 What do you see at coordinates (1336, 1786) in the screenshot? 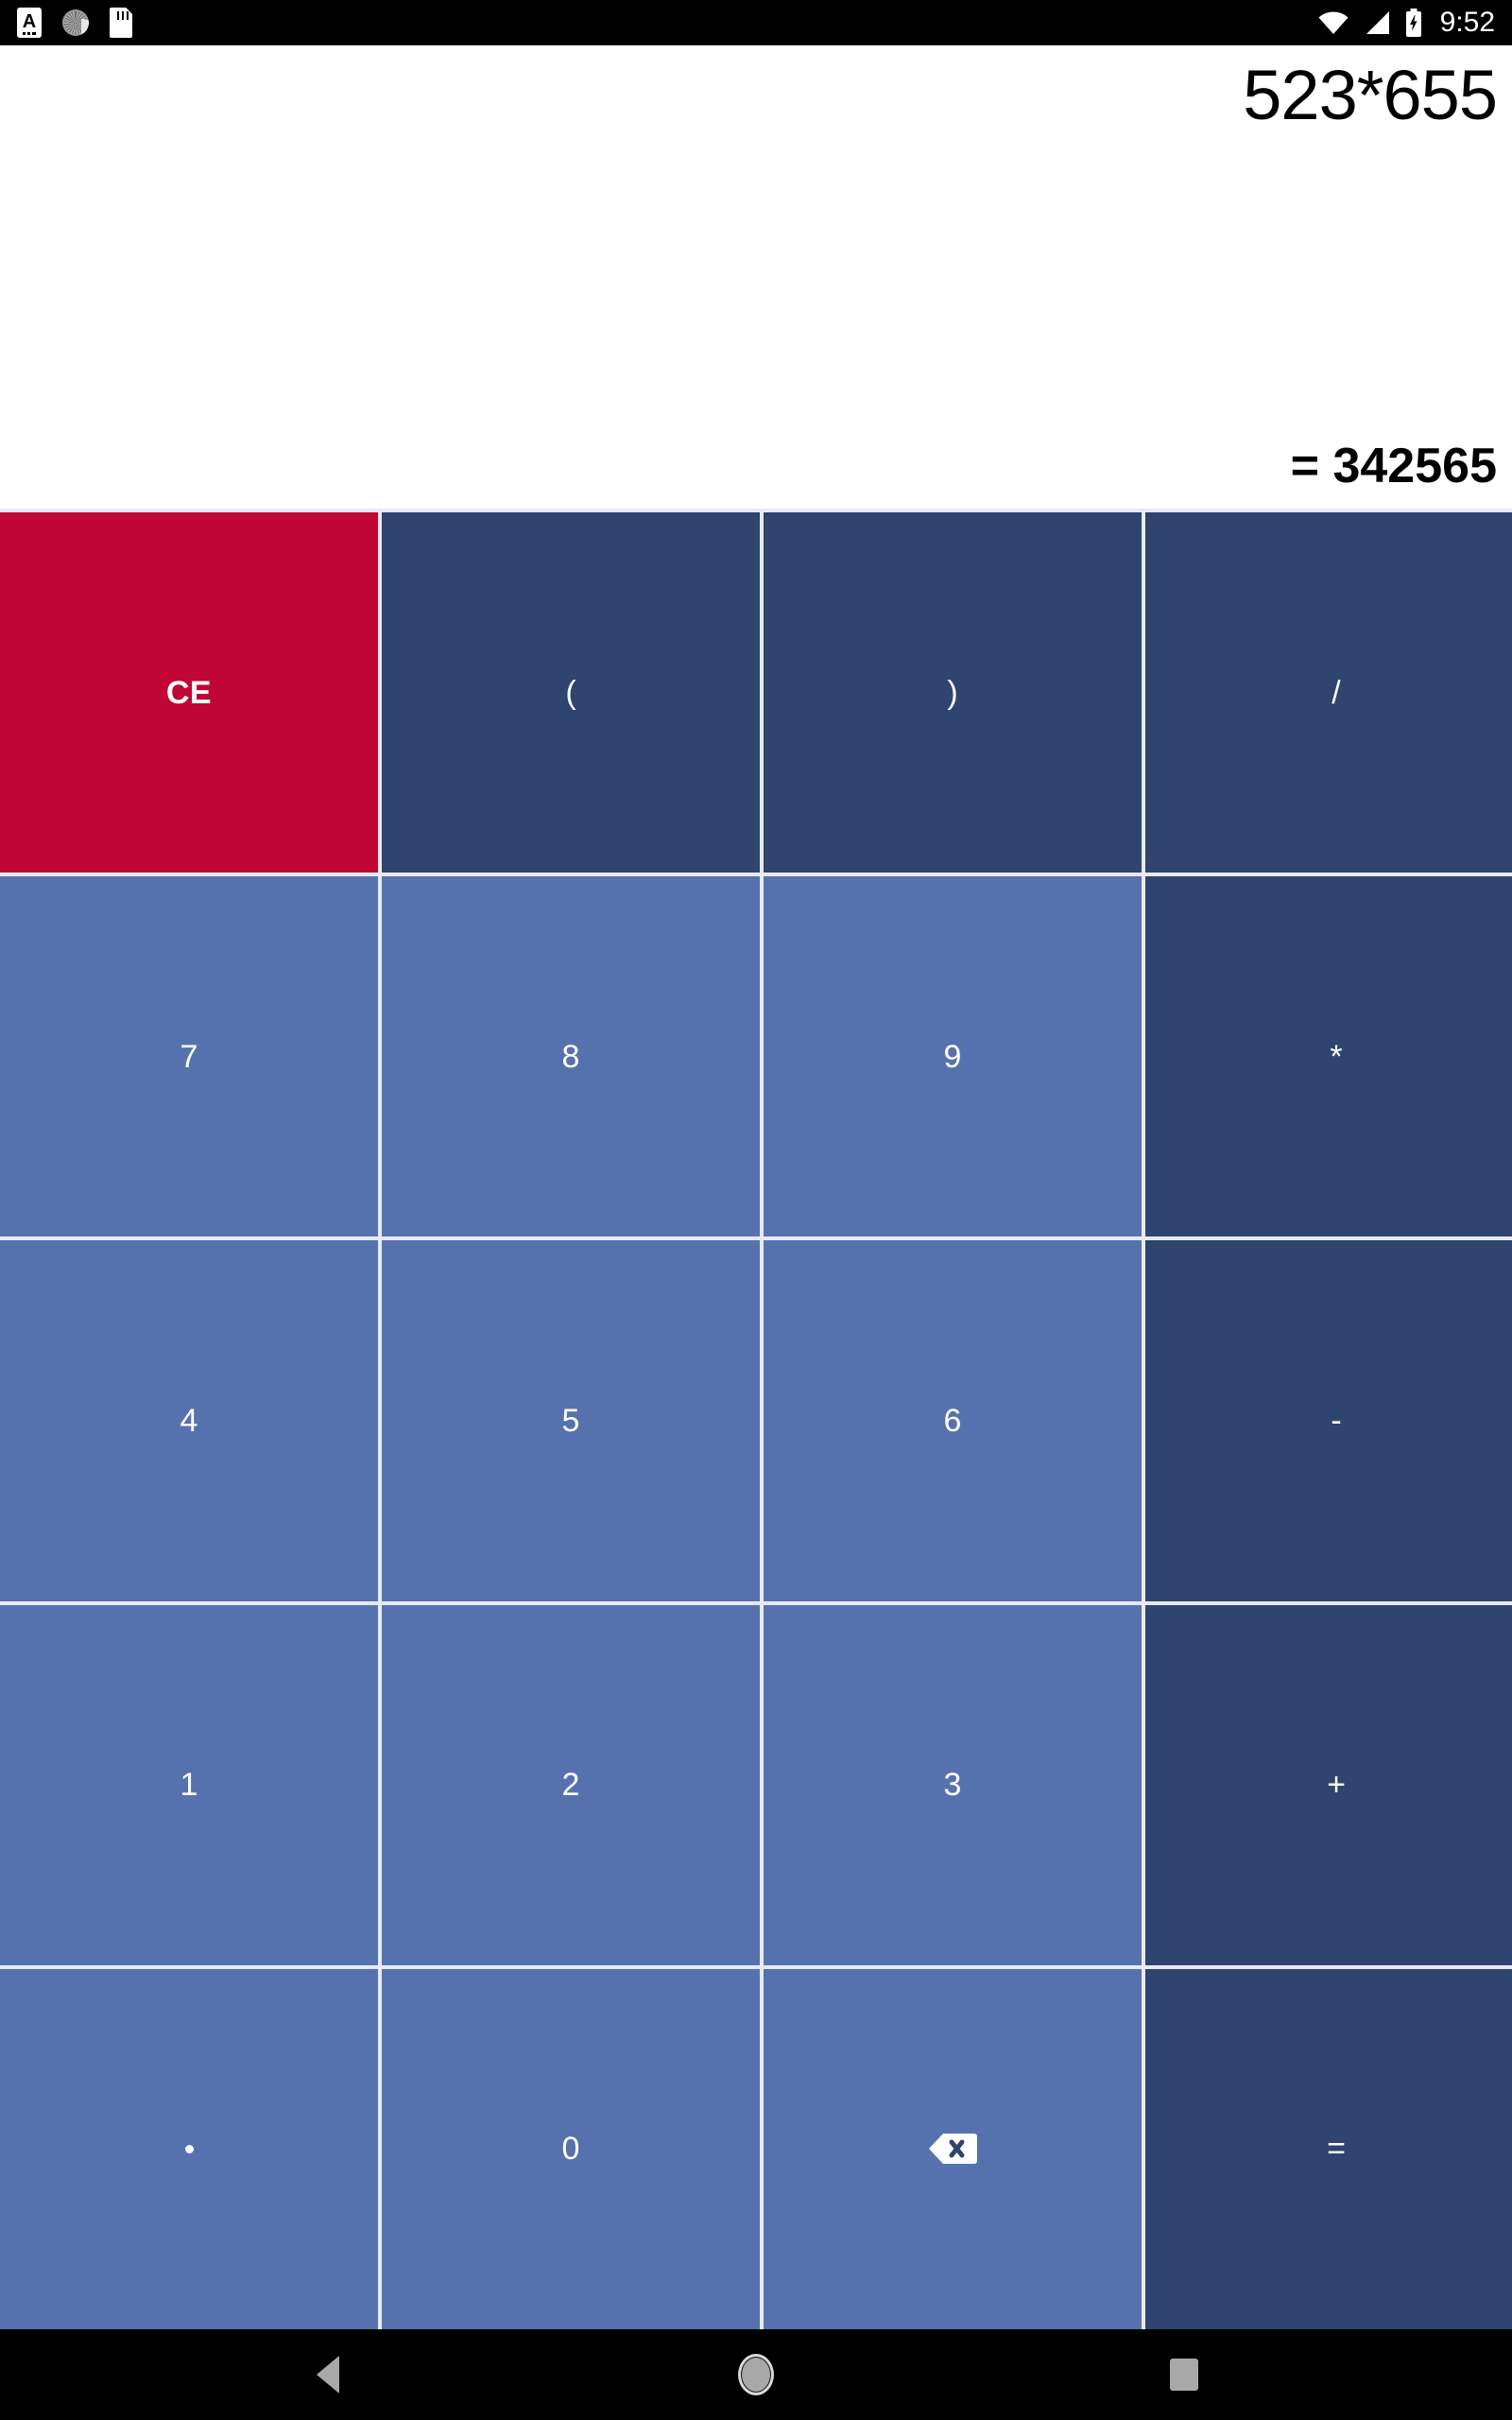
I see `key-plus-label: +` at bounding box center [1336, 1786].